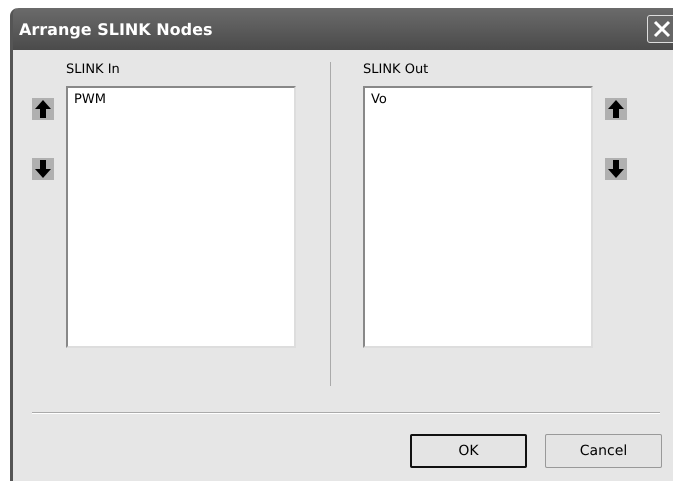 The width and height of the screenshot is (673, 481). What do you see at coordinates (603, 451) in the screenshot?
I see `cancel-button: Cancel` at bounding box center [603, 451].